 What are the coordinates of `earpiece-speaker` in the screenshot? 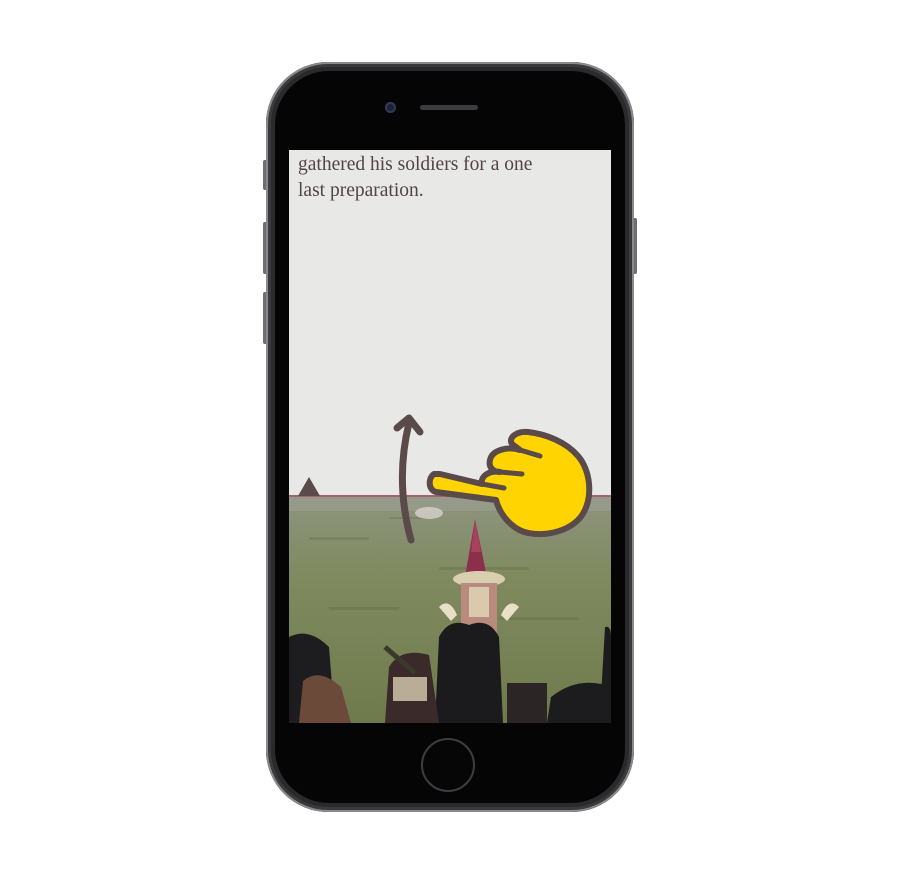 It's located at (449, 107).